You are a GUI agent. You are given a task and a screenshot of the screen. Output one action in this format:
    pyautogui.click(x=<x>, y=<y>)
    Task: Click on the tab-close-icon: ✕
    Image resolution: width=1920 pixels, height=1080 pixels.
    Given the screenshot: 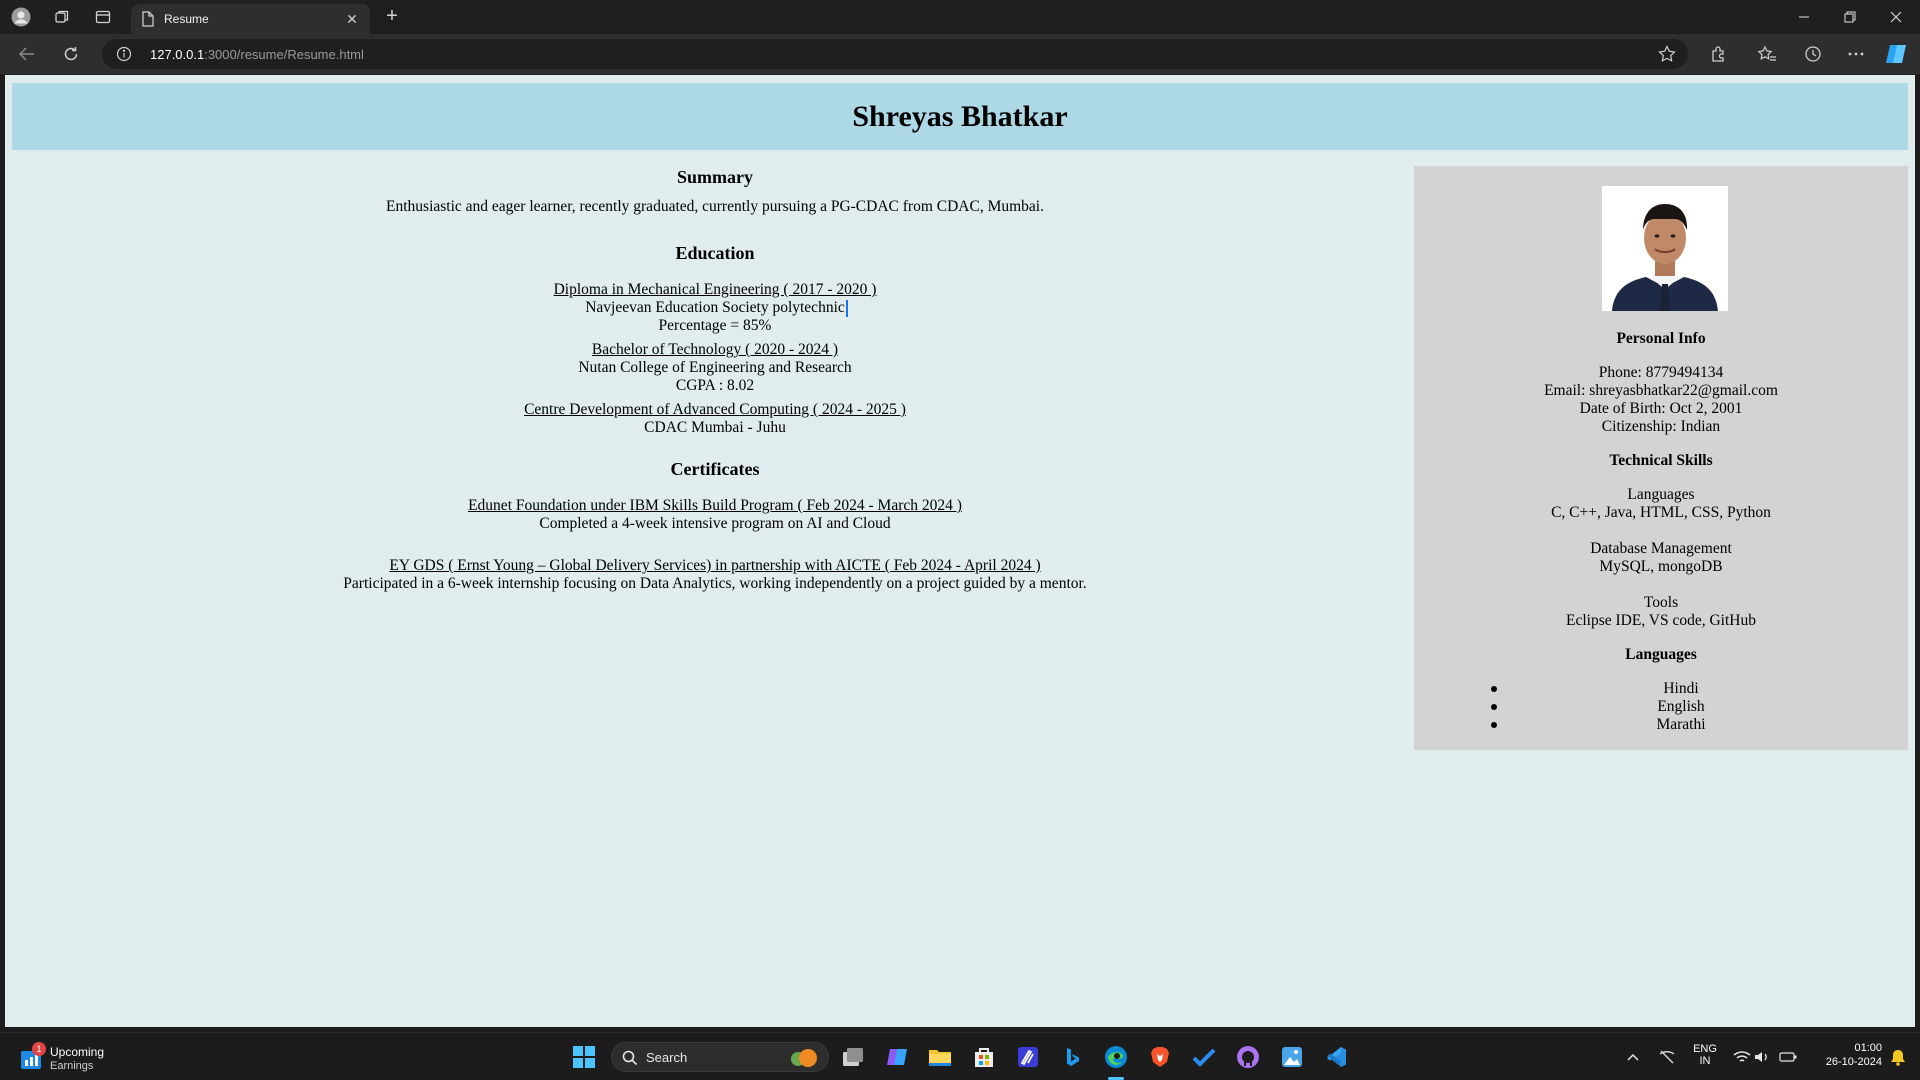 What is the action you would take?
    pyautogui.click(x=352, y=19)
    